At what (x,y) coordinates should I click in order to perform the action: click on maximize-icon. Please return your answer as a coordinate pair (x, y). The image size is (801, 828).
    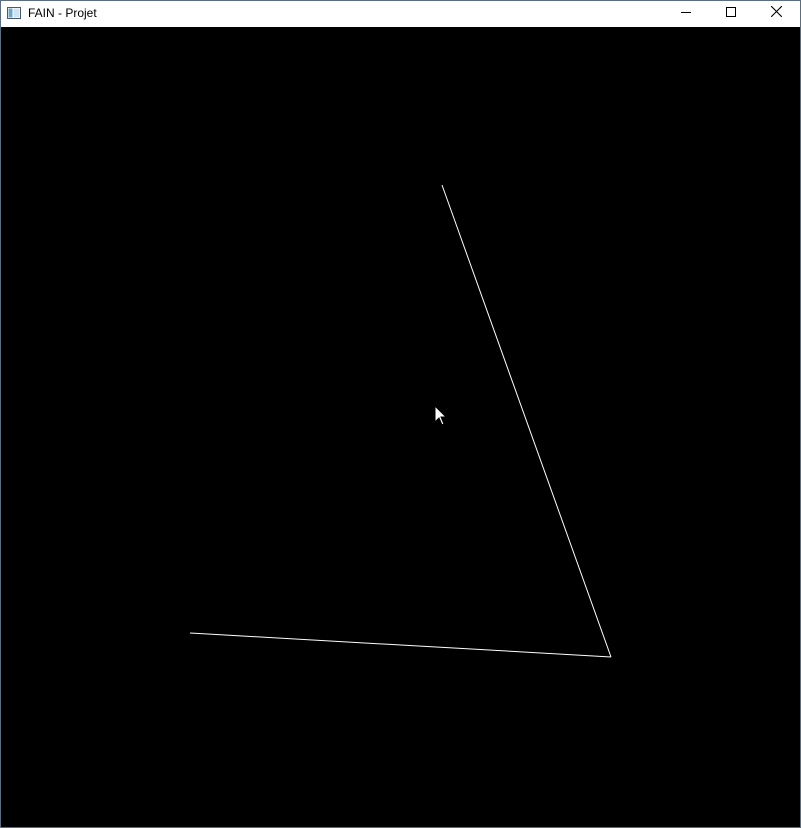
    Looking at the image, I should click on (730, 13).